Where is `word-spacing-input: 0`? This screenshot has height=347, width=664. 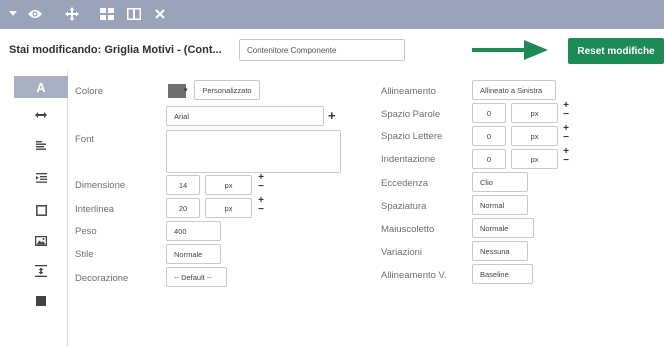 word-spacing-input: 0 is located at coordinates (489, 113).